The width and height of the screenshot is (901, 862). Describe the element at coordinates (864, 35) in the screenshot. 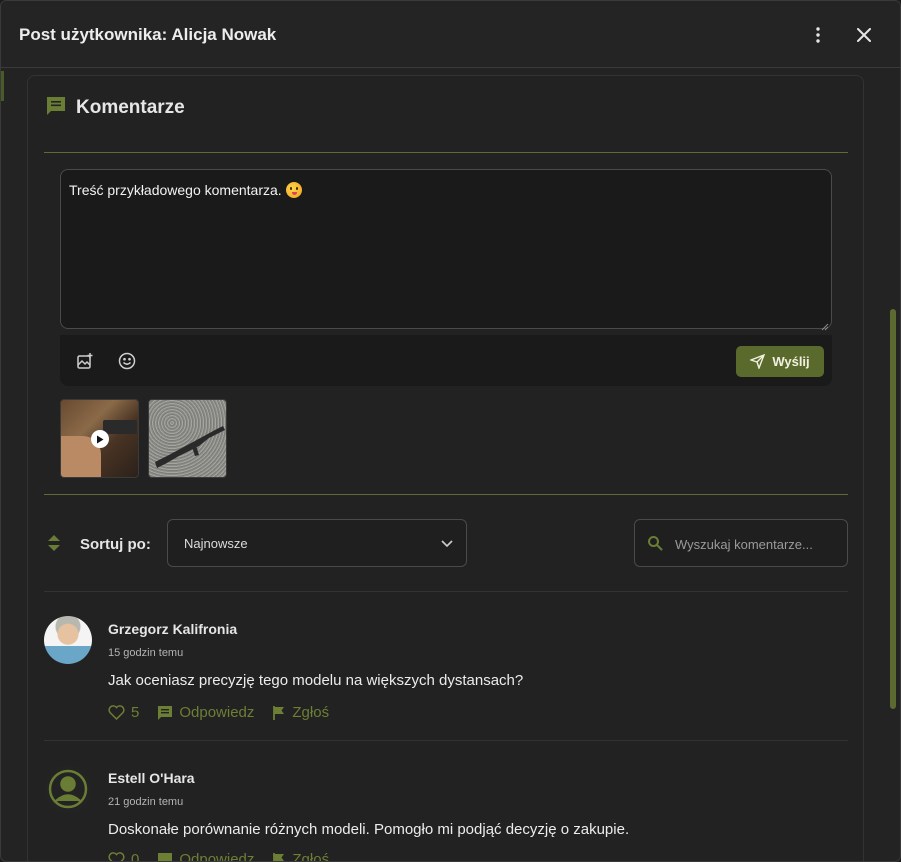

I see `close-icon` at that location.